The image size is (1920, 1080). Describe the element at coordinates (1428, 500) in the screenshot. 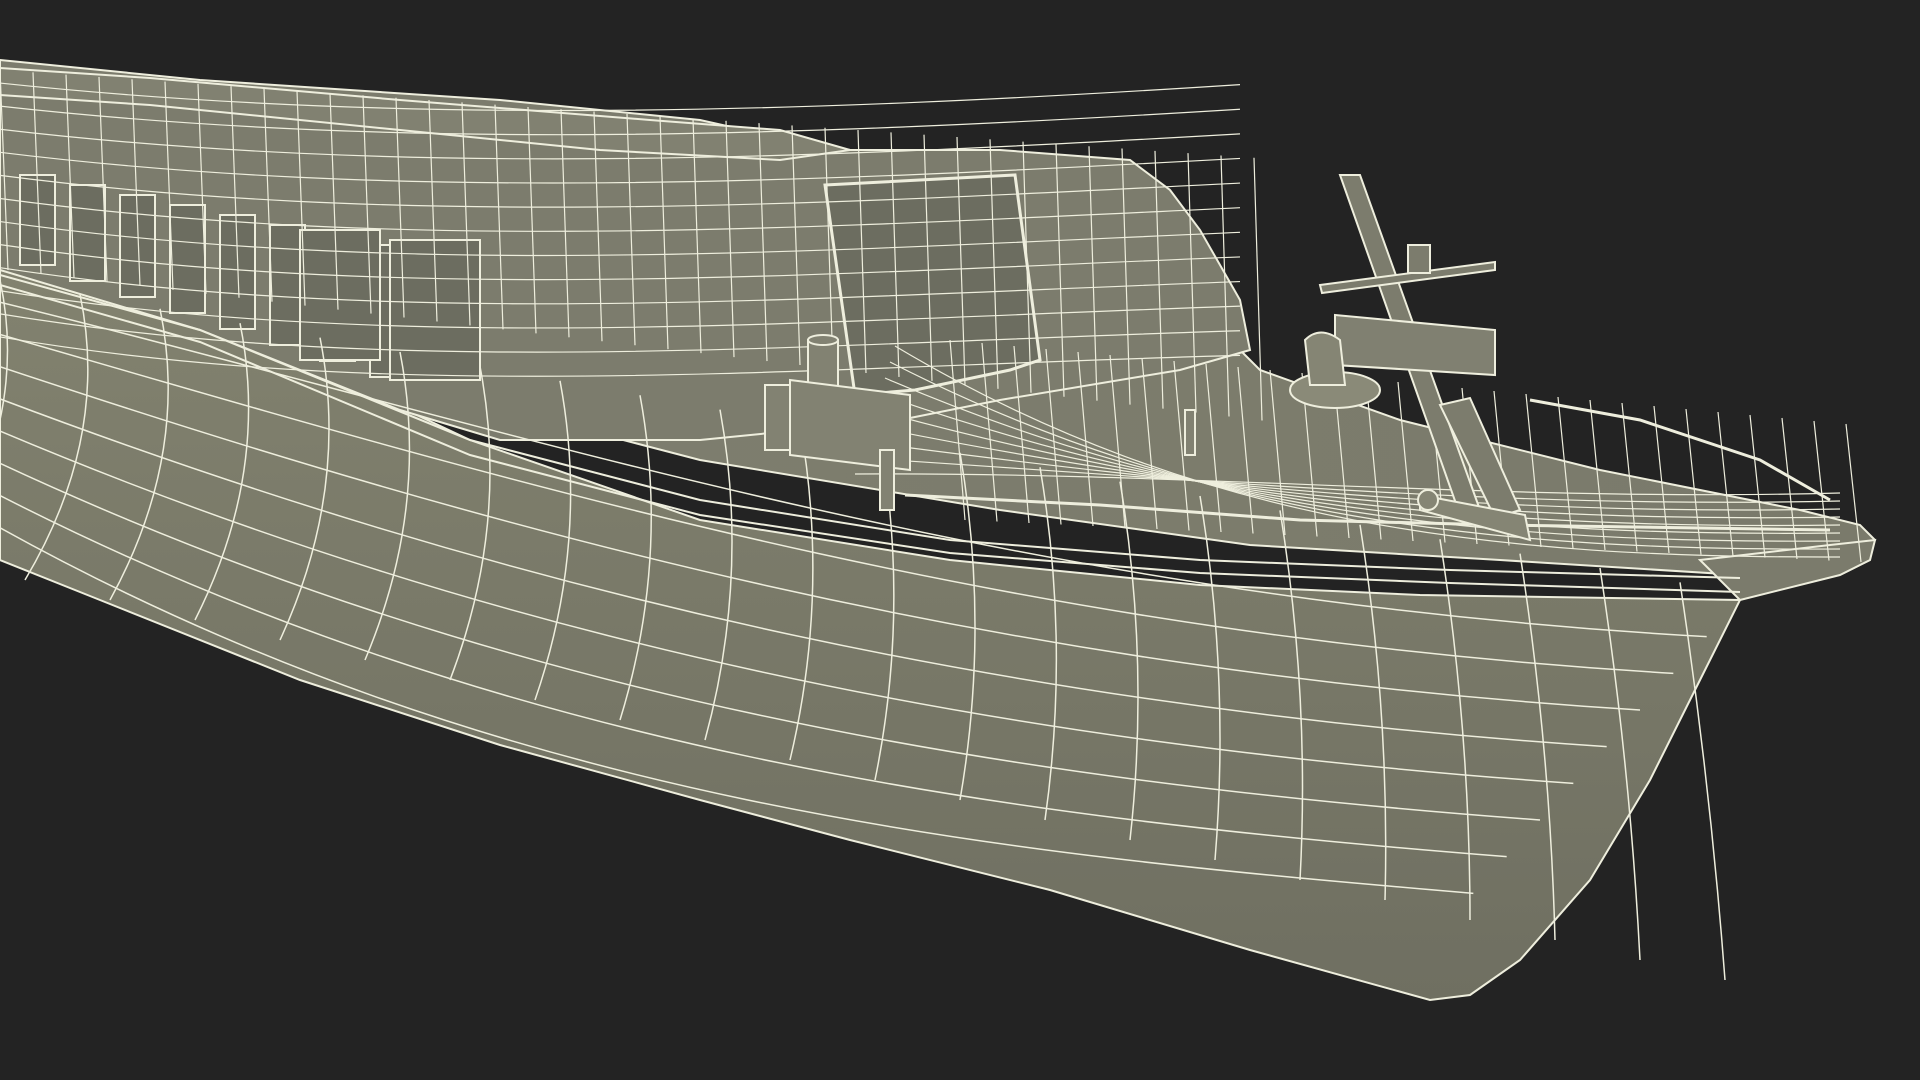

I see `horn-base` at that location.